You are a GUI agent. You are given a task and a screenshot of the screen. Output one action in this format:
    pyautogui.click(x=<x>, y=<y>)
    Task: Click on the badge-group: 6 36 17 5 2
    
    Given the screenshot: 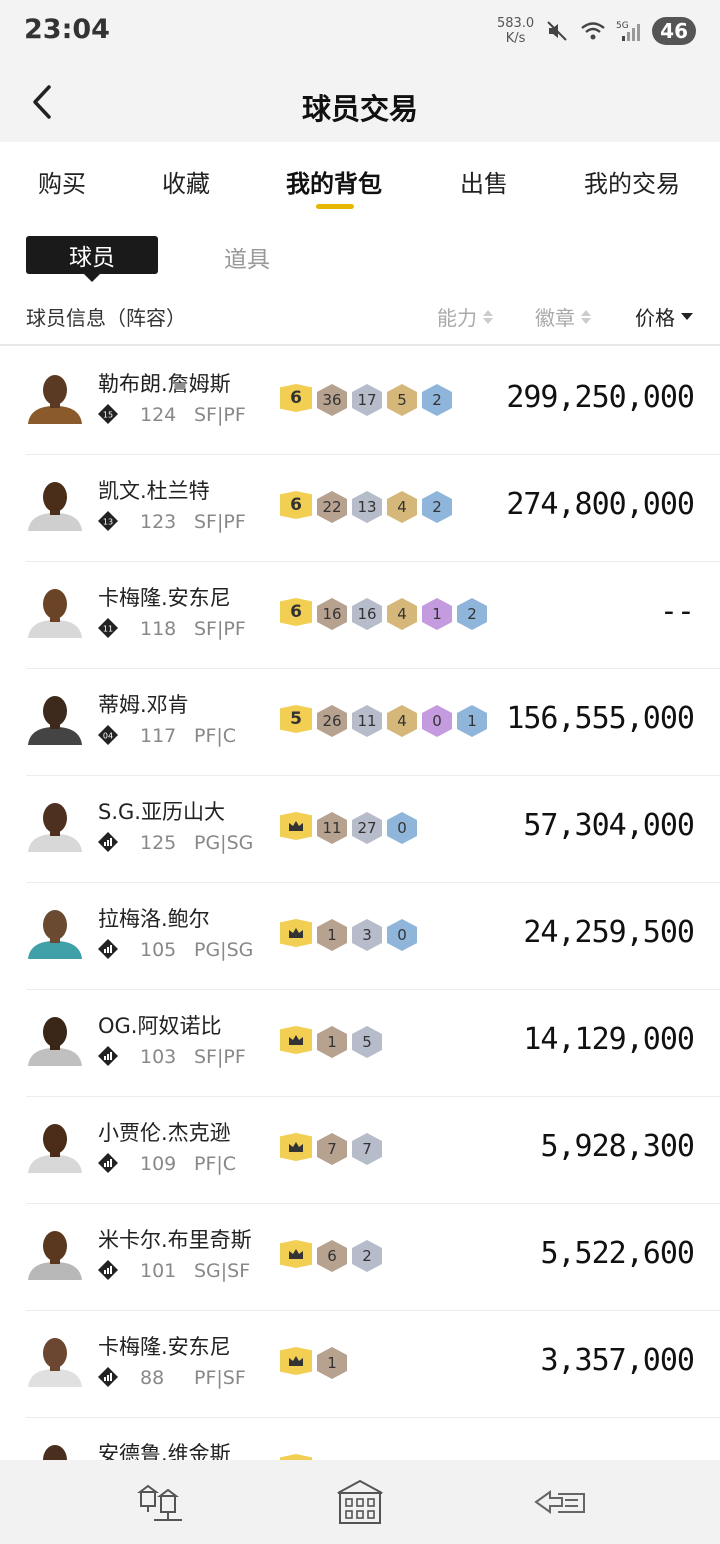 What is the action you would take?
    pyautogui.click(x=366, y=400)
    